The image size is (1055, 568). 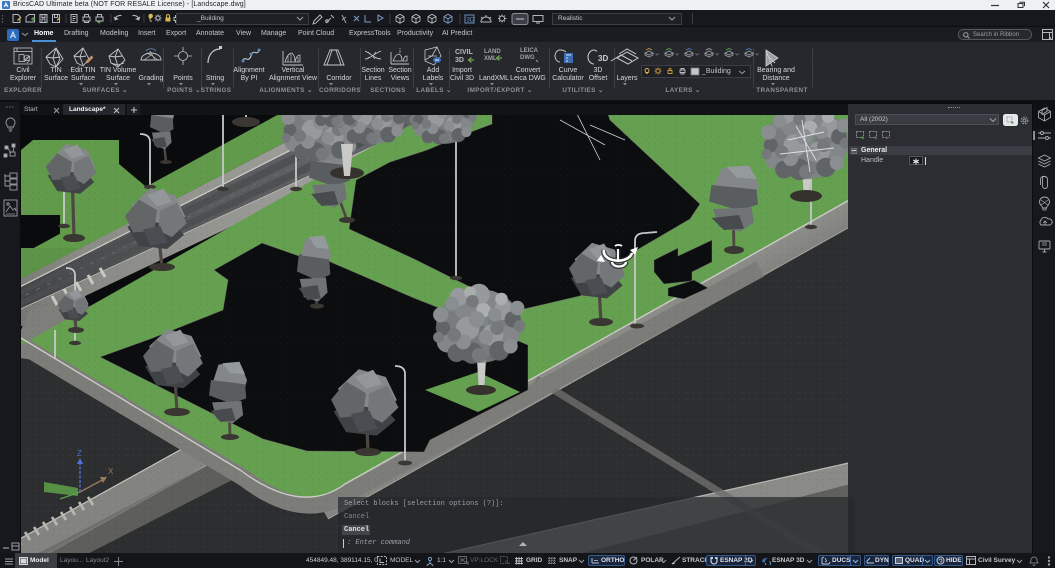 What do you see at coordinates (527, 58) in the screenshot?
I see `svg-text: DWG` at bounding box center [527, 58].